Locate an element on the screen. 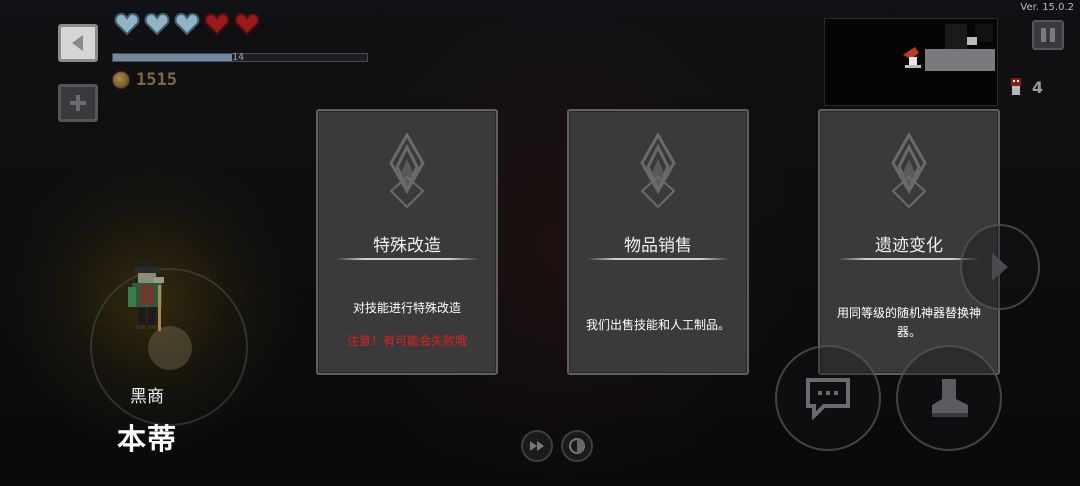 Image resolution: width=1080 pixels, height=486 pixels. card-warning: 注意！有可能会失败哦 is located at coordinates (406, 341).